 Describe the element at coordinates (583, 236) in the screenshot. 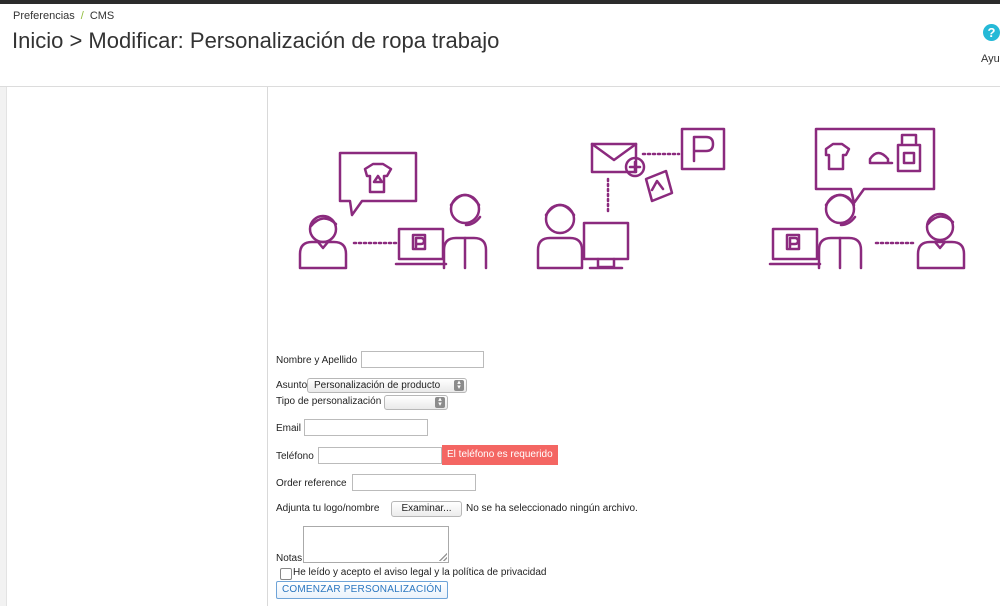

I see `designer-at-computer-icon` at that location.